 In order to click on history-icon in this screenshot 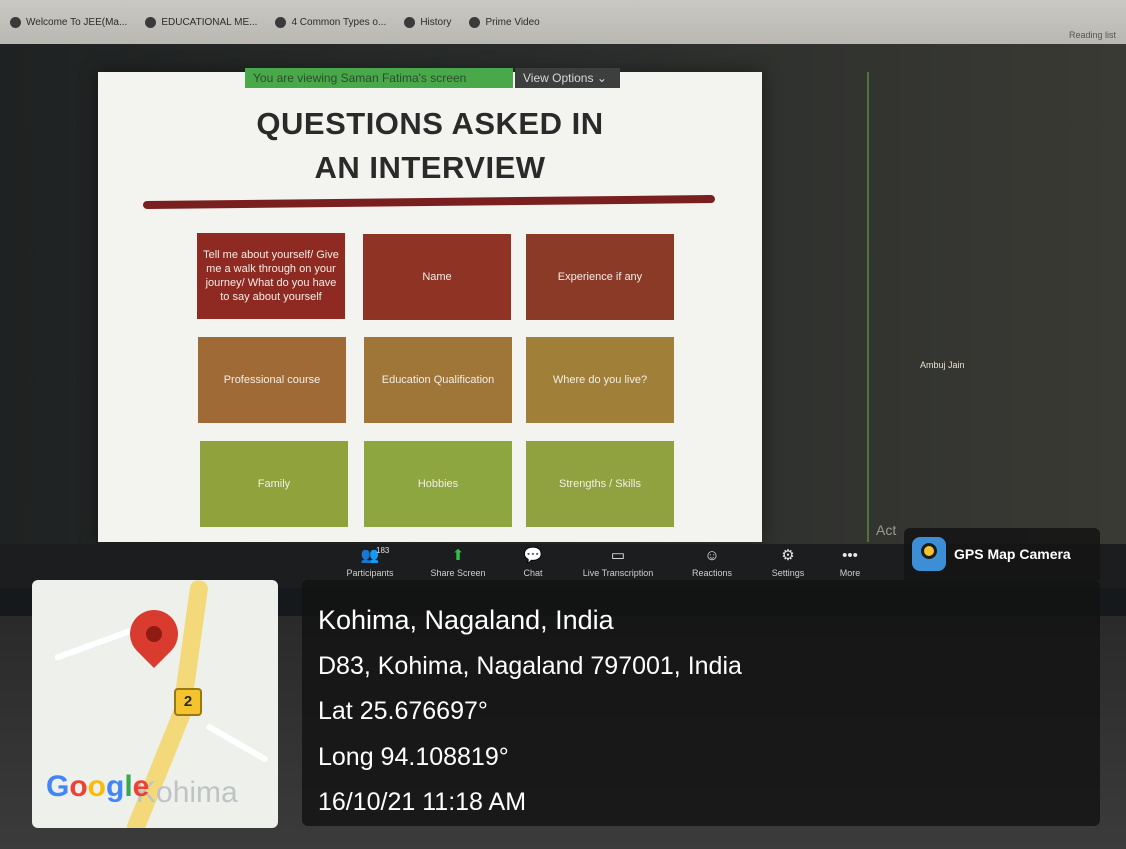, I will do `click(410, 22)`.